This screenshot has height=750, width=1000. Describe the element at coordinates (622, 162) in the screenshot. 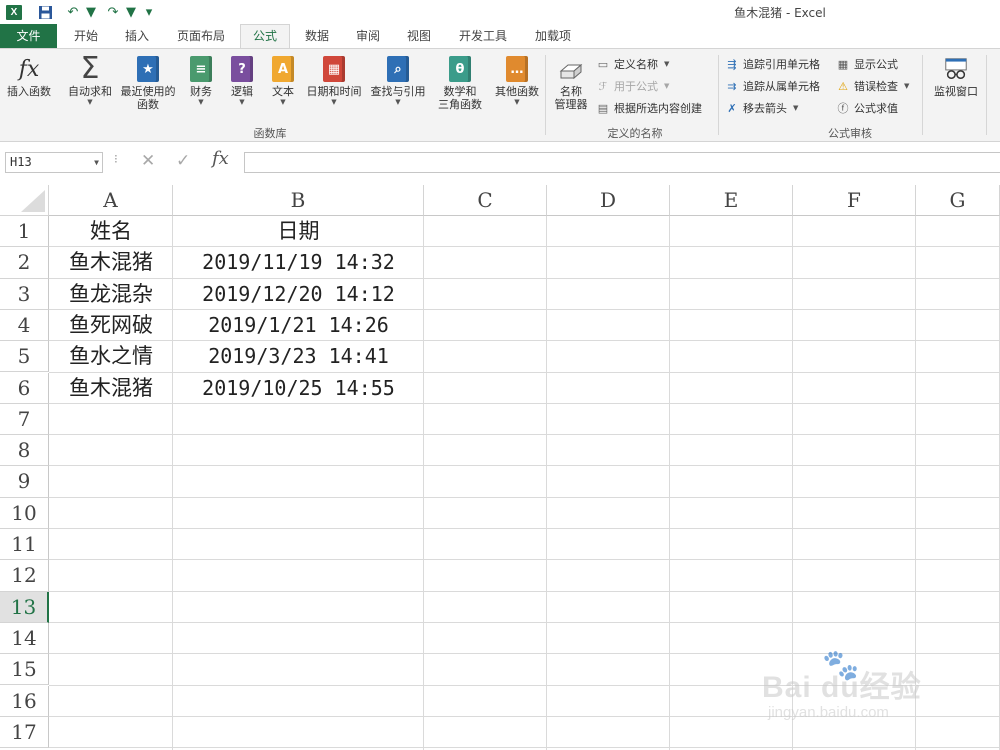

I see `formula-input` at that location.